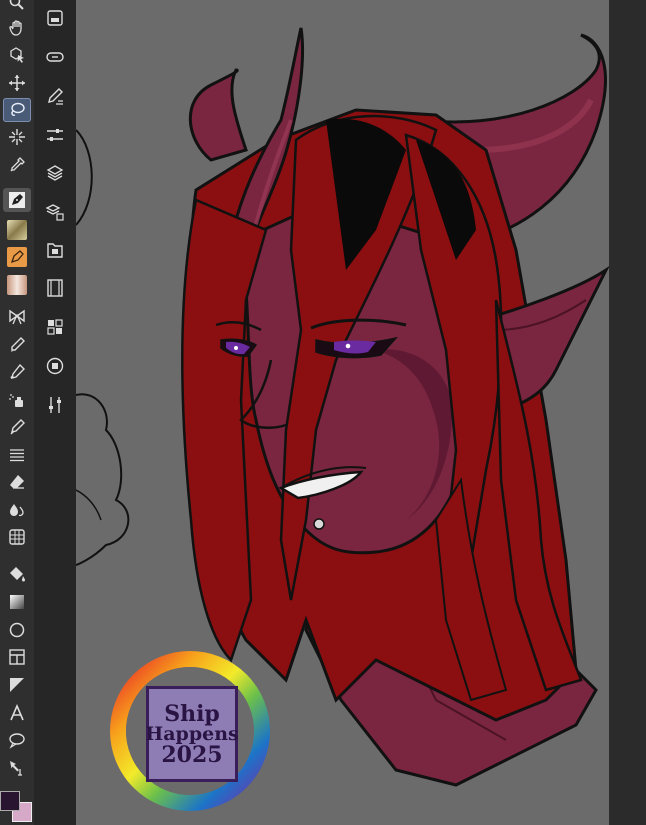  I want to click on blend-tool, so click(17, 510).